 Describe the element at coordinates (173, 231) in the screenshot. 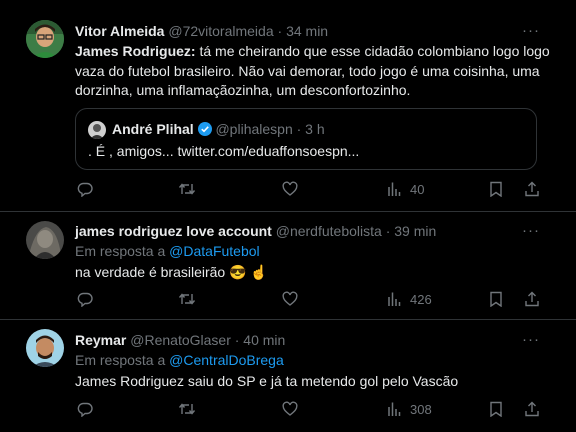

I see `author-name: james rodriguez love account` at that location.